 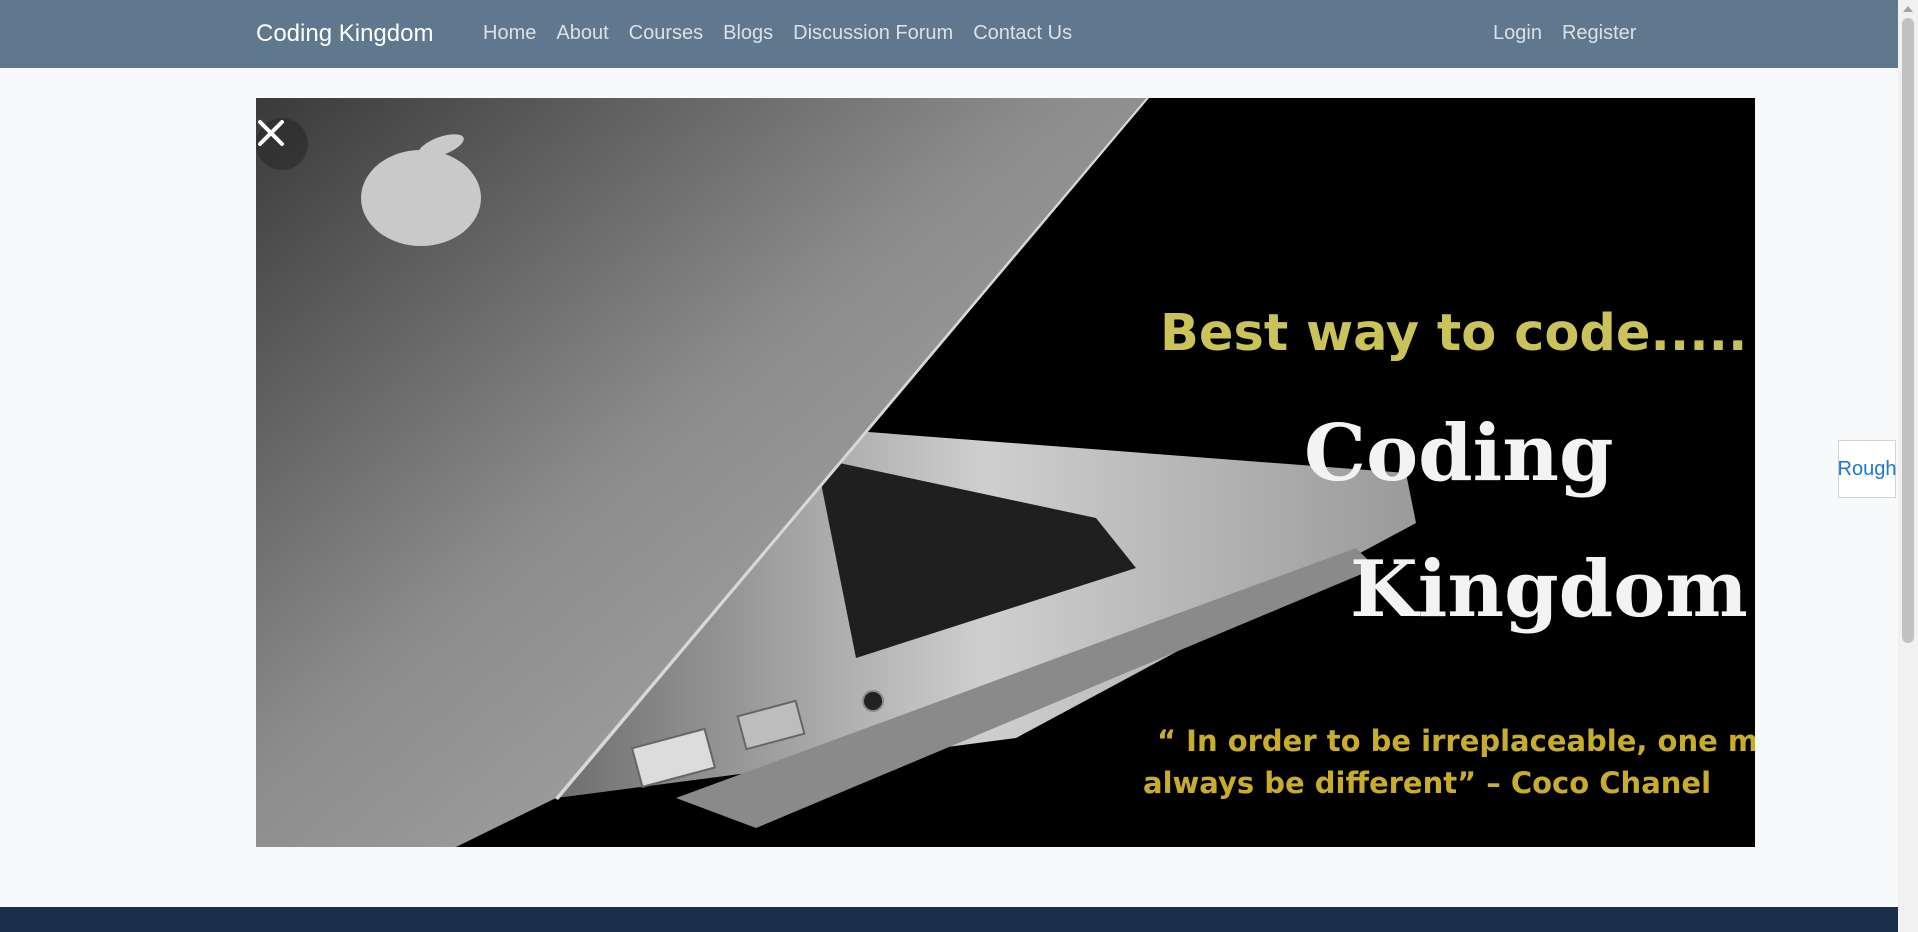 I want to click on nav-link-courses: Courses, so click(x=666, y=33).